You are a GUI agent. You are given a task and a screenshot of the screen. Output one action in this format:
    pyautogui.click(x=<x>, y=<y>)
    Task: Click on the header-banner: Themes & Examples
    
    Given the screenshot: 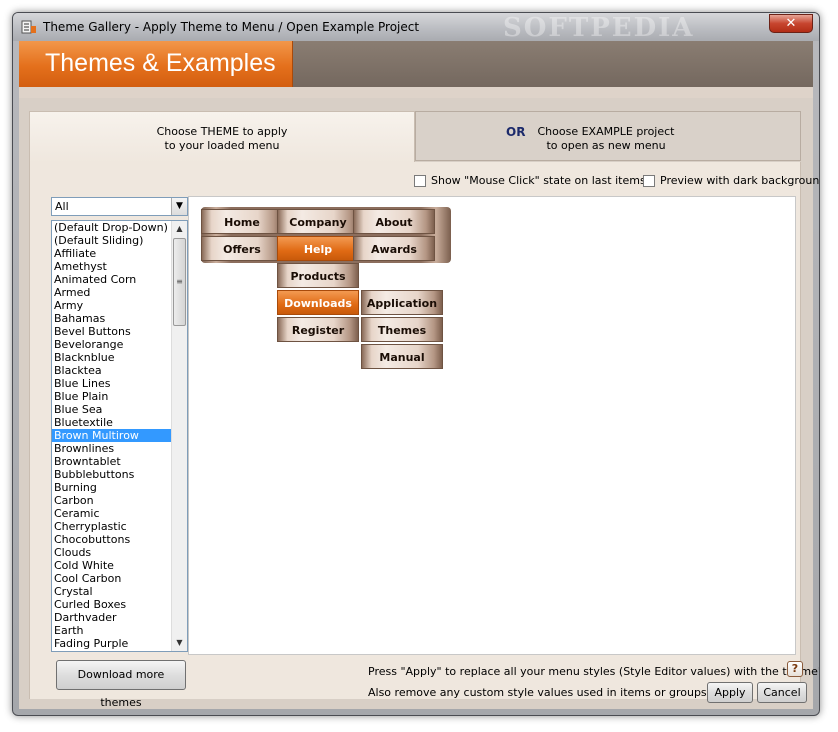 What is the action you would take?
    pyautogui.click(x=416, y=69)
    